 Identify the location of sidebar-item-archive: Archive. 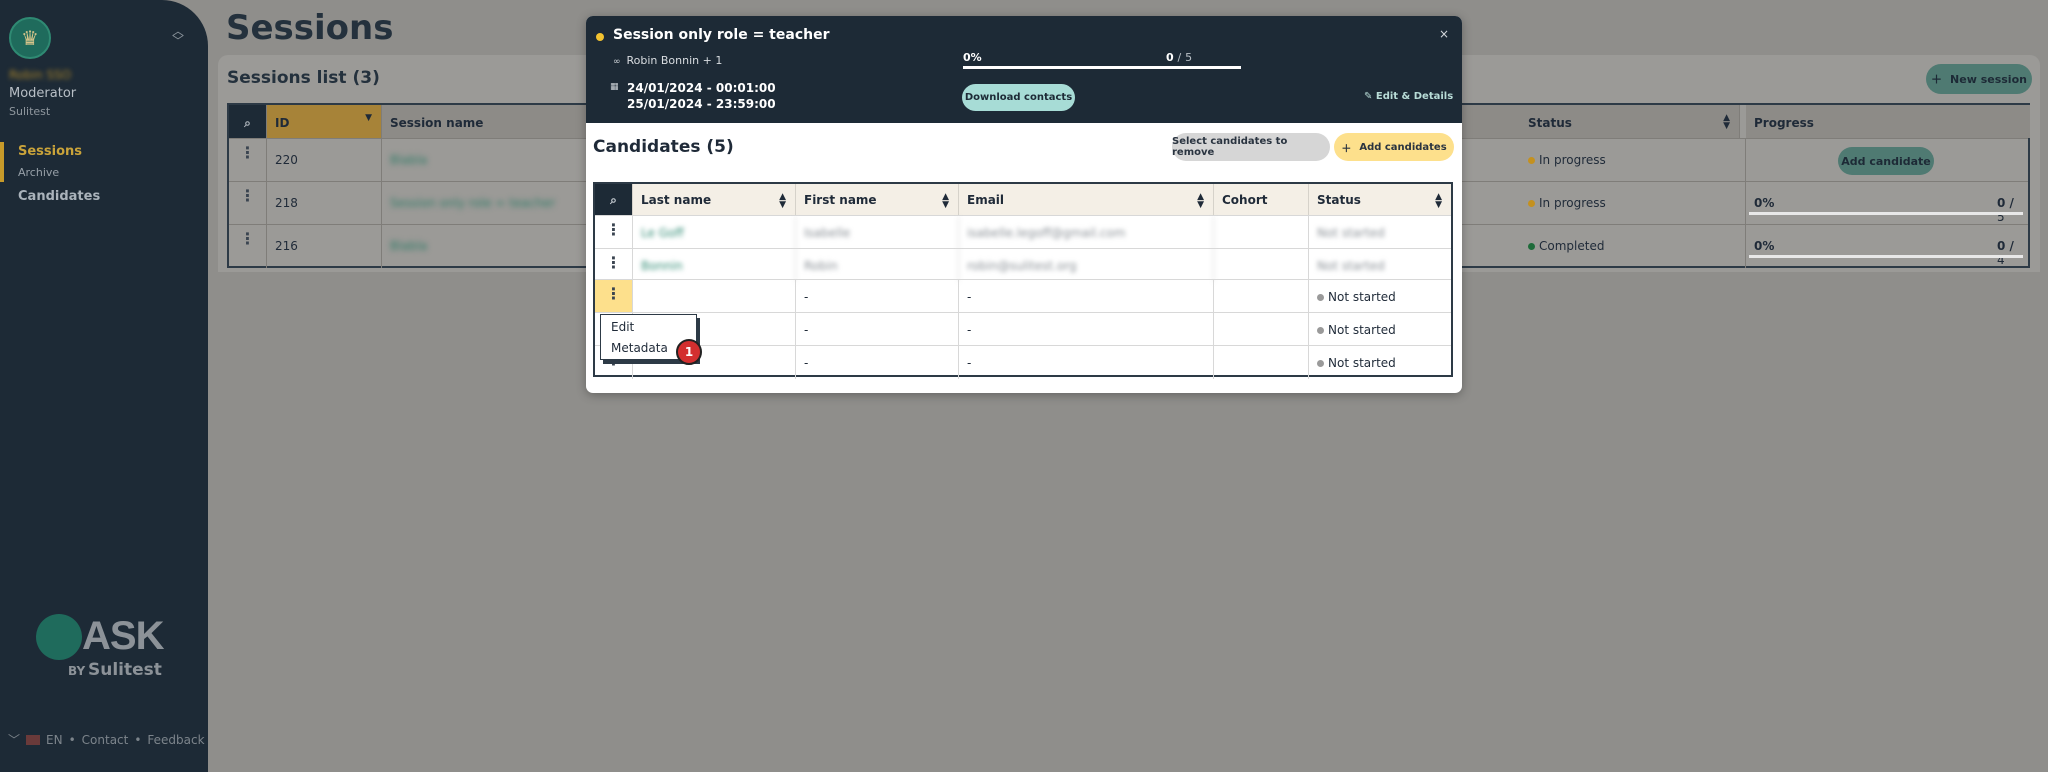
(38, 172).